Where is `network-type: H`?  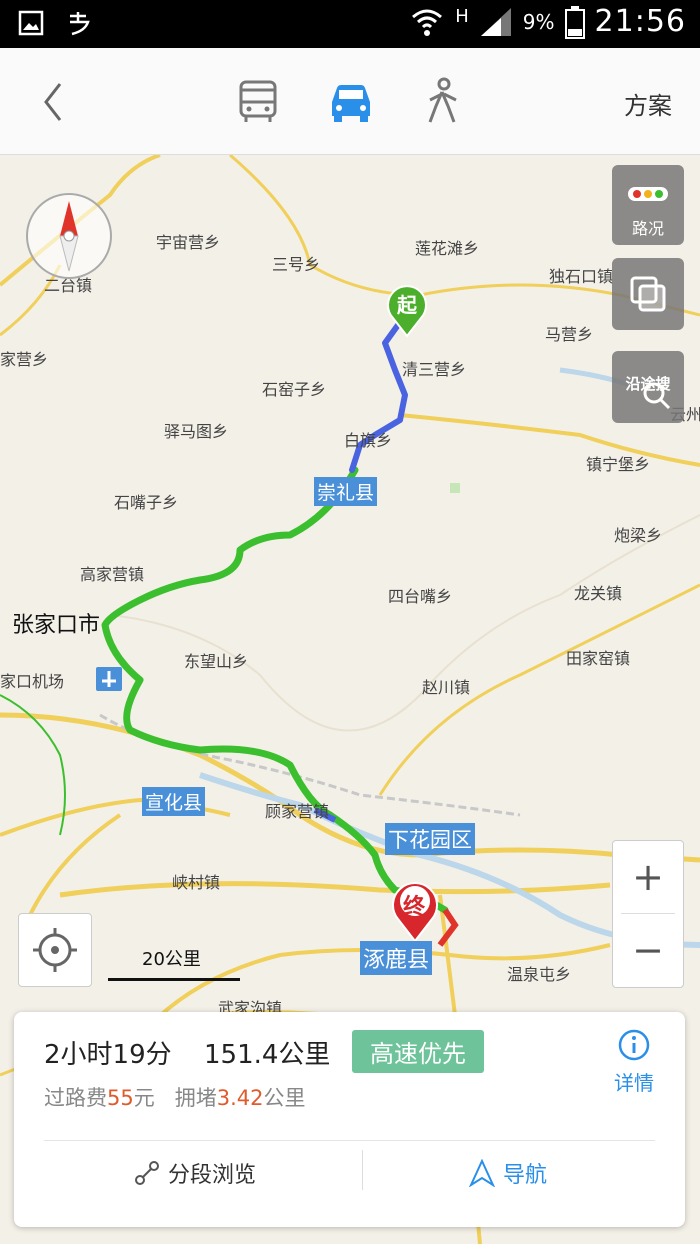 network-type: H is located at coordinates (462, 16).